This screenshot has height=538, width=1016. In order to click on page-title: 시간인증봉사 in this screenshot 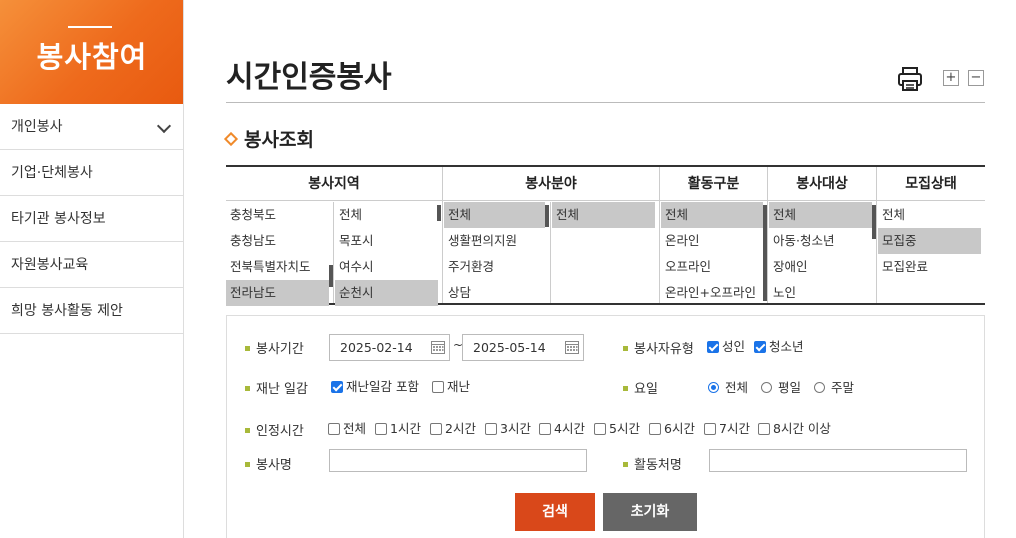, I will do `click(309, 77)`.